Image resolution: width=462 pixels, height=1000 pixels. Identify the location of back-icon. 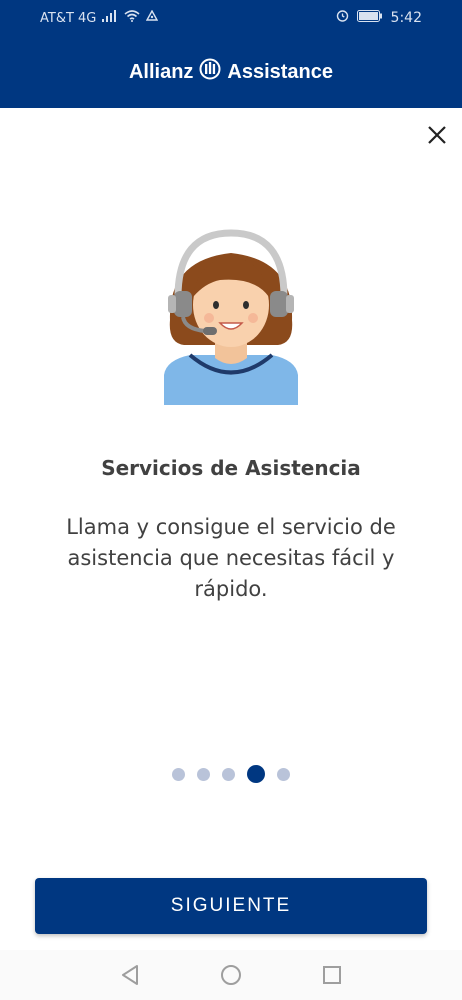
(130, 975).